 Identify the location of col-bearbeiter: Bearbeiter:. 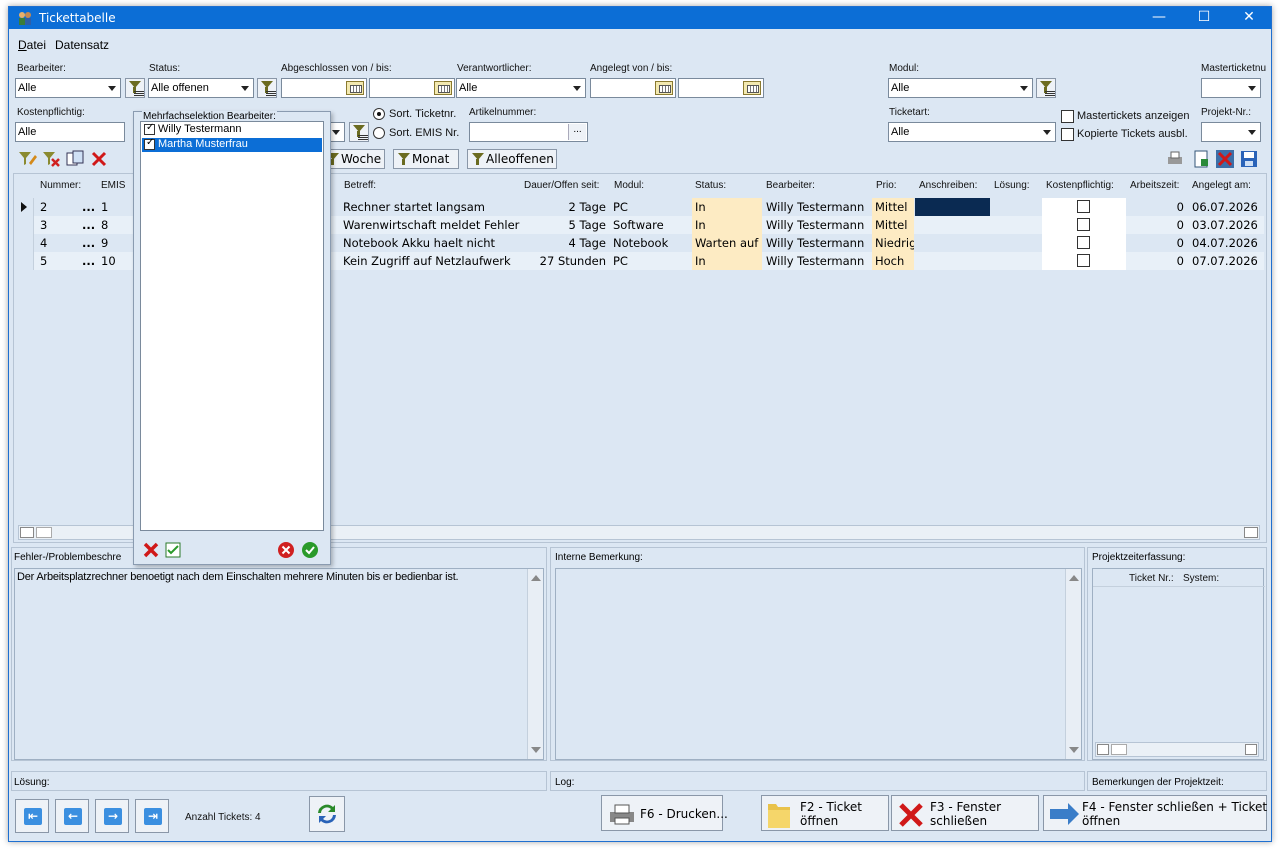
(790, 185).